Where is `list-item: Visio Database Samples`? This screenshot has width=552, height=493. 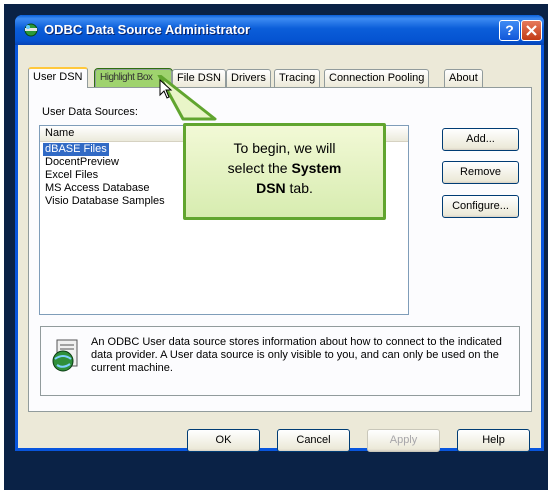 list-item: Visio Database Samples is located at coordinates (105, 201).